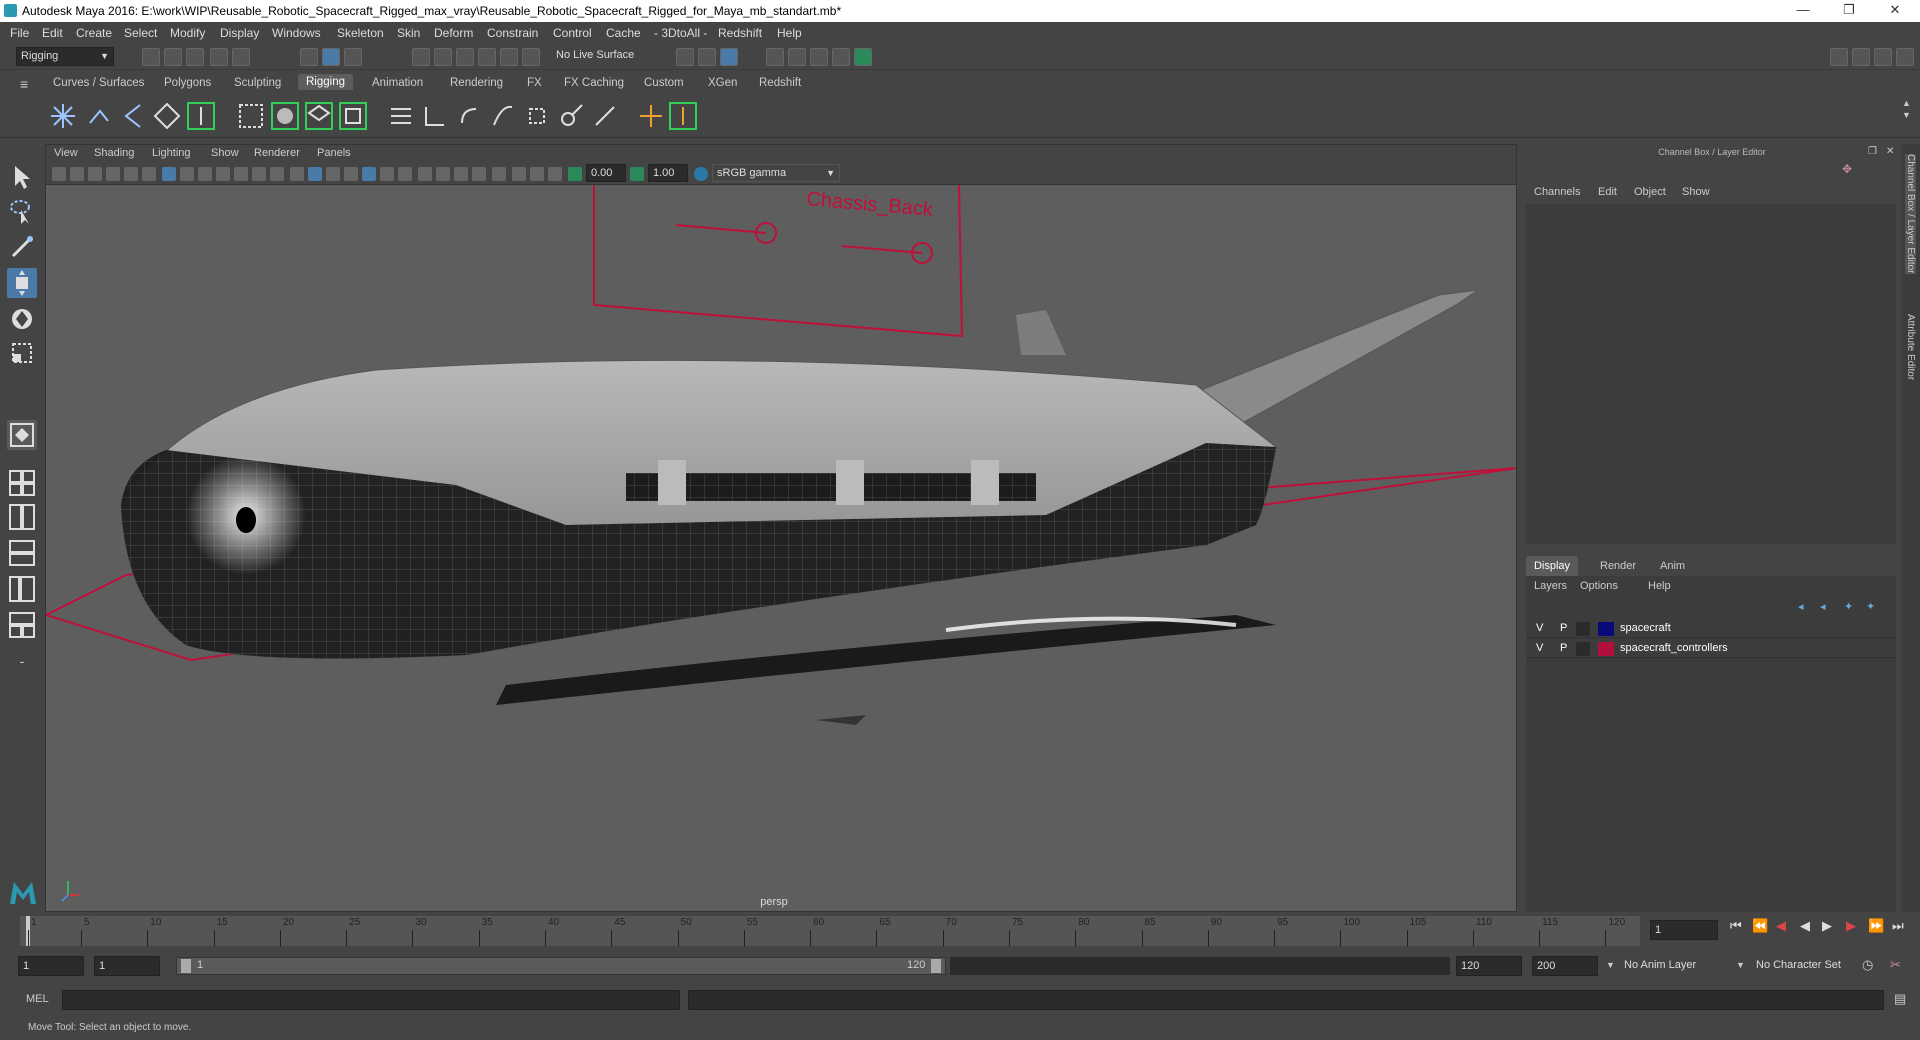 Image resolution: width=1920 pixels, height=1040 pixels. What do you see at coordinates (22, 553) in the screenshot?
I see `outliner-layout-icon` at bounding box center [22, 553].